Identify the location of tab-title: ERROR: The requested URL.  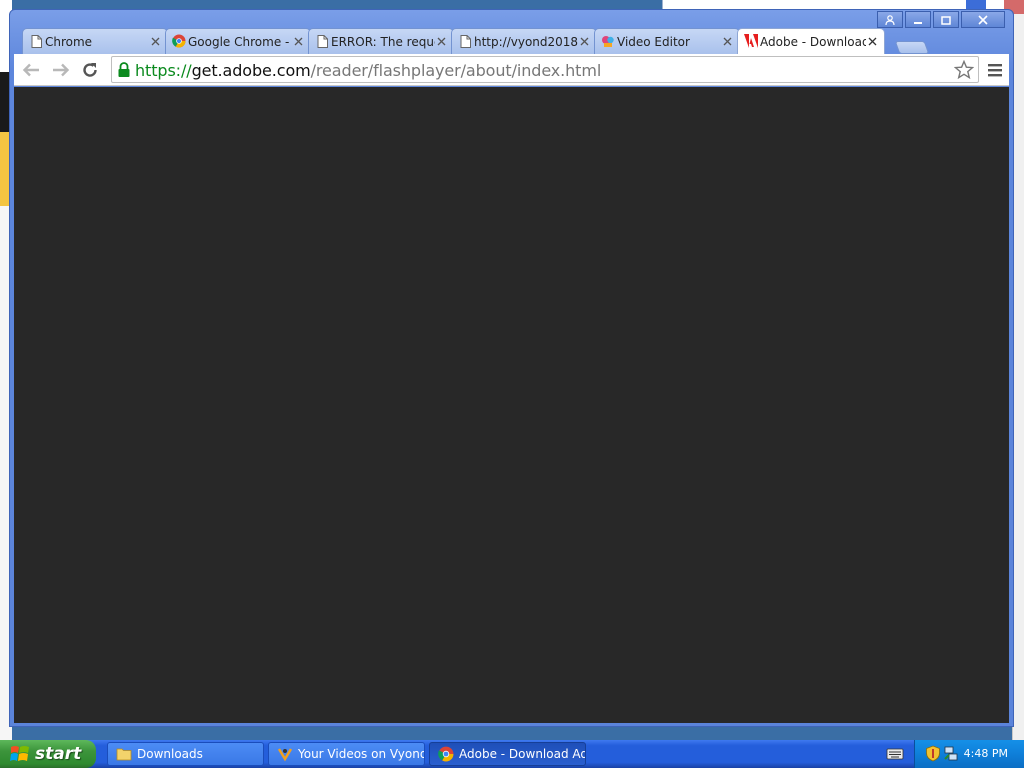
(383, 41).